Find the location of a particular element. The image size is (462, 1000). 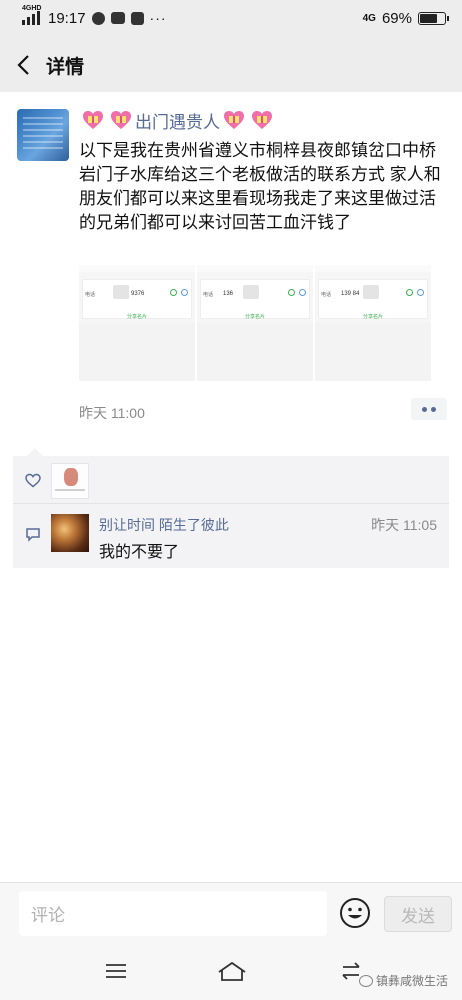

more-button is located at coordinates (429, 409).